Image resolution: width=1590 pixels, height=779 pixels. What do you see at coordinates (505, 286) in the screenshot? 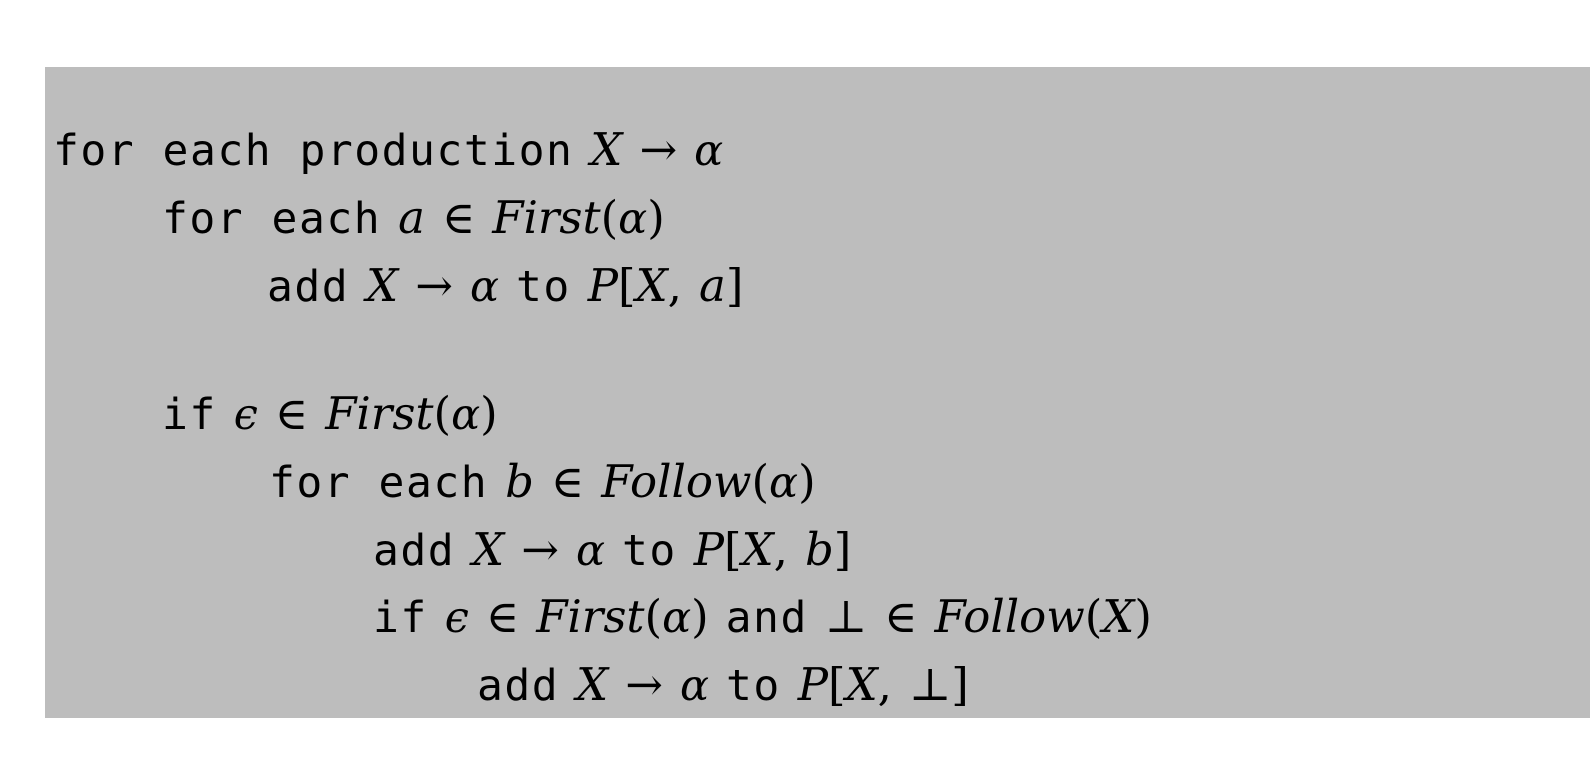
I see `code-line: add X → α to P[X, a]` at bounding box center [505, 286].